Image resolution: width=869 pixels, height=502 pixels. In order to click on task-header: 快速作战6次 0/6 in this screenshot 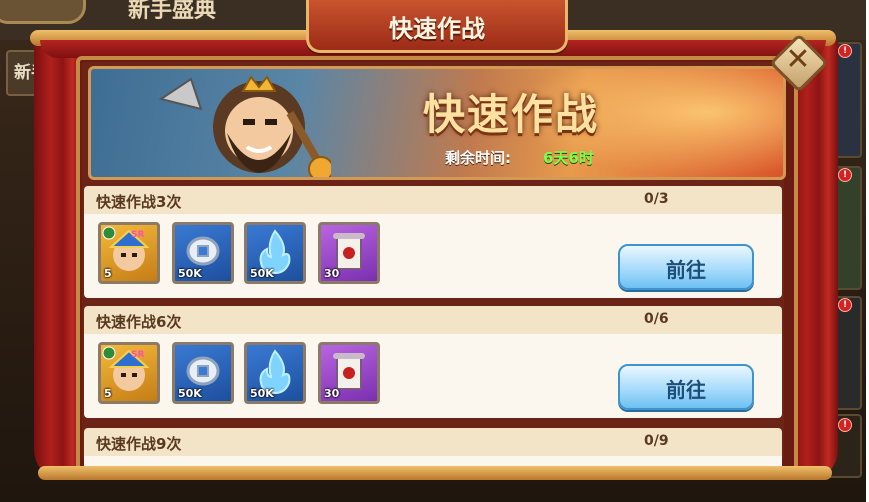, I will do `click(433, 320)`.